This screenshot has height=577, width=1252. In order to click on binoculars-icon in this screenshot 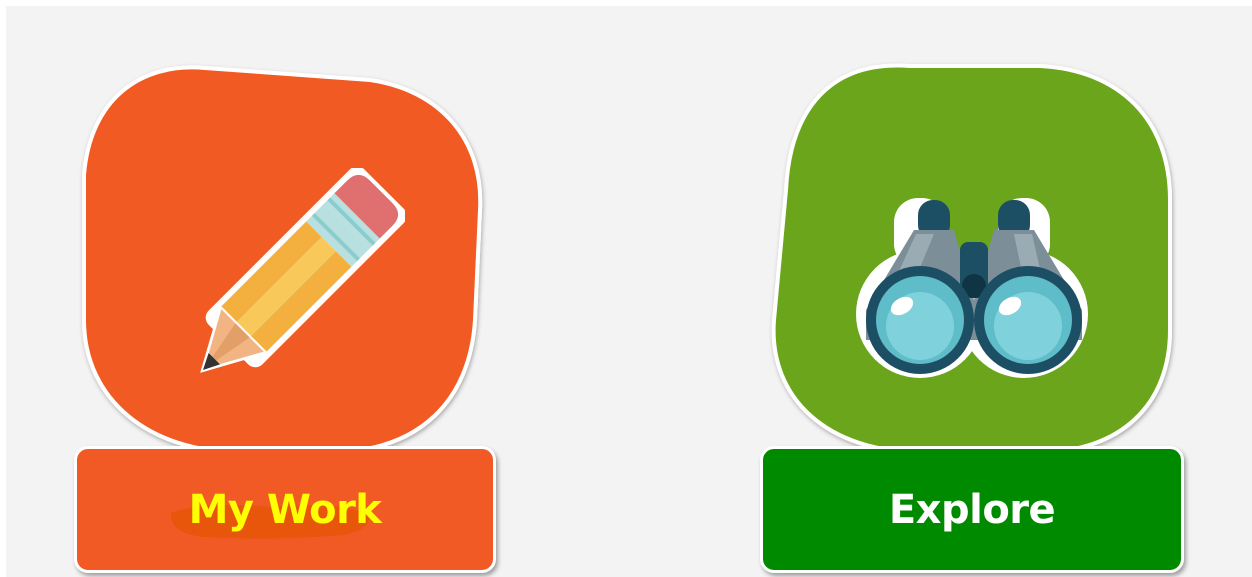, I will do `click(972, 288)`.